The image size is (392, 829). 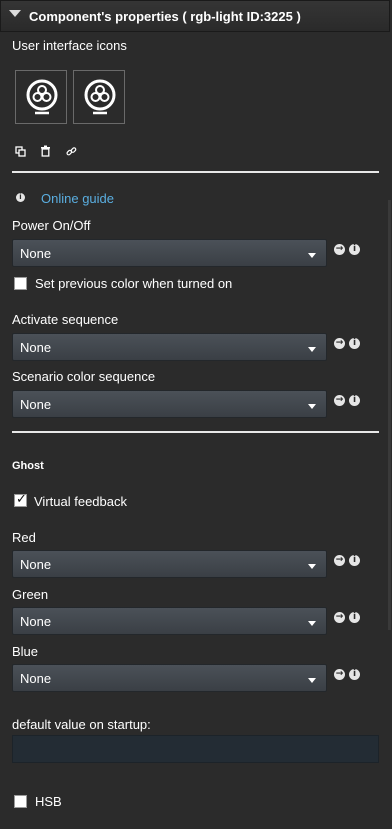 I want to click on red-label: Red, so click(x=24, y=537).